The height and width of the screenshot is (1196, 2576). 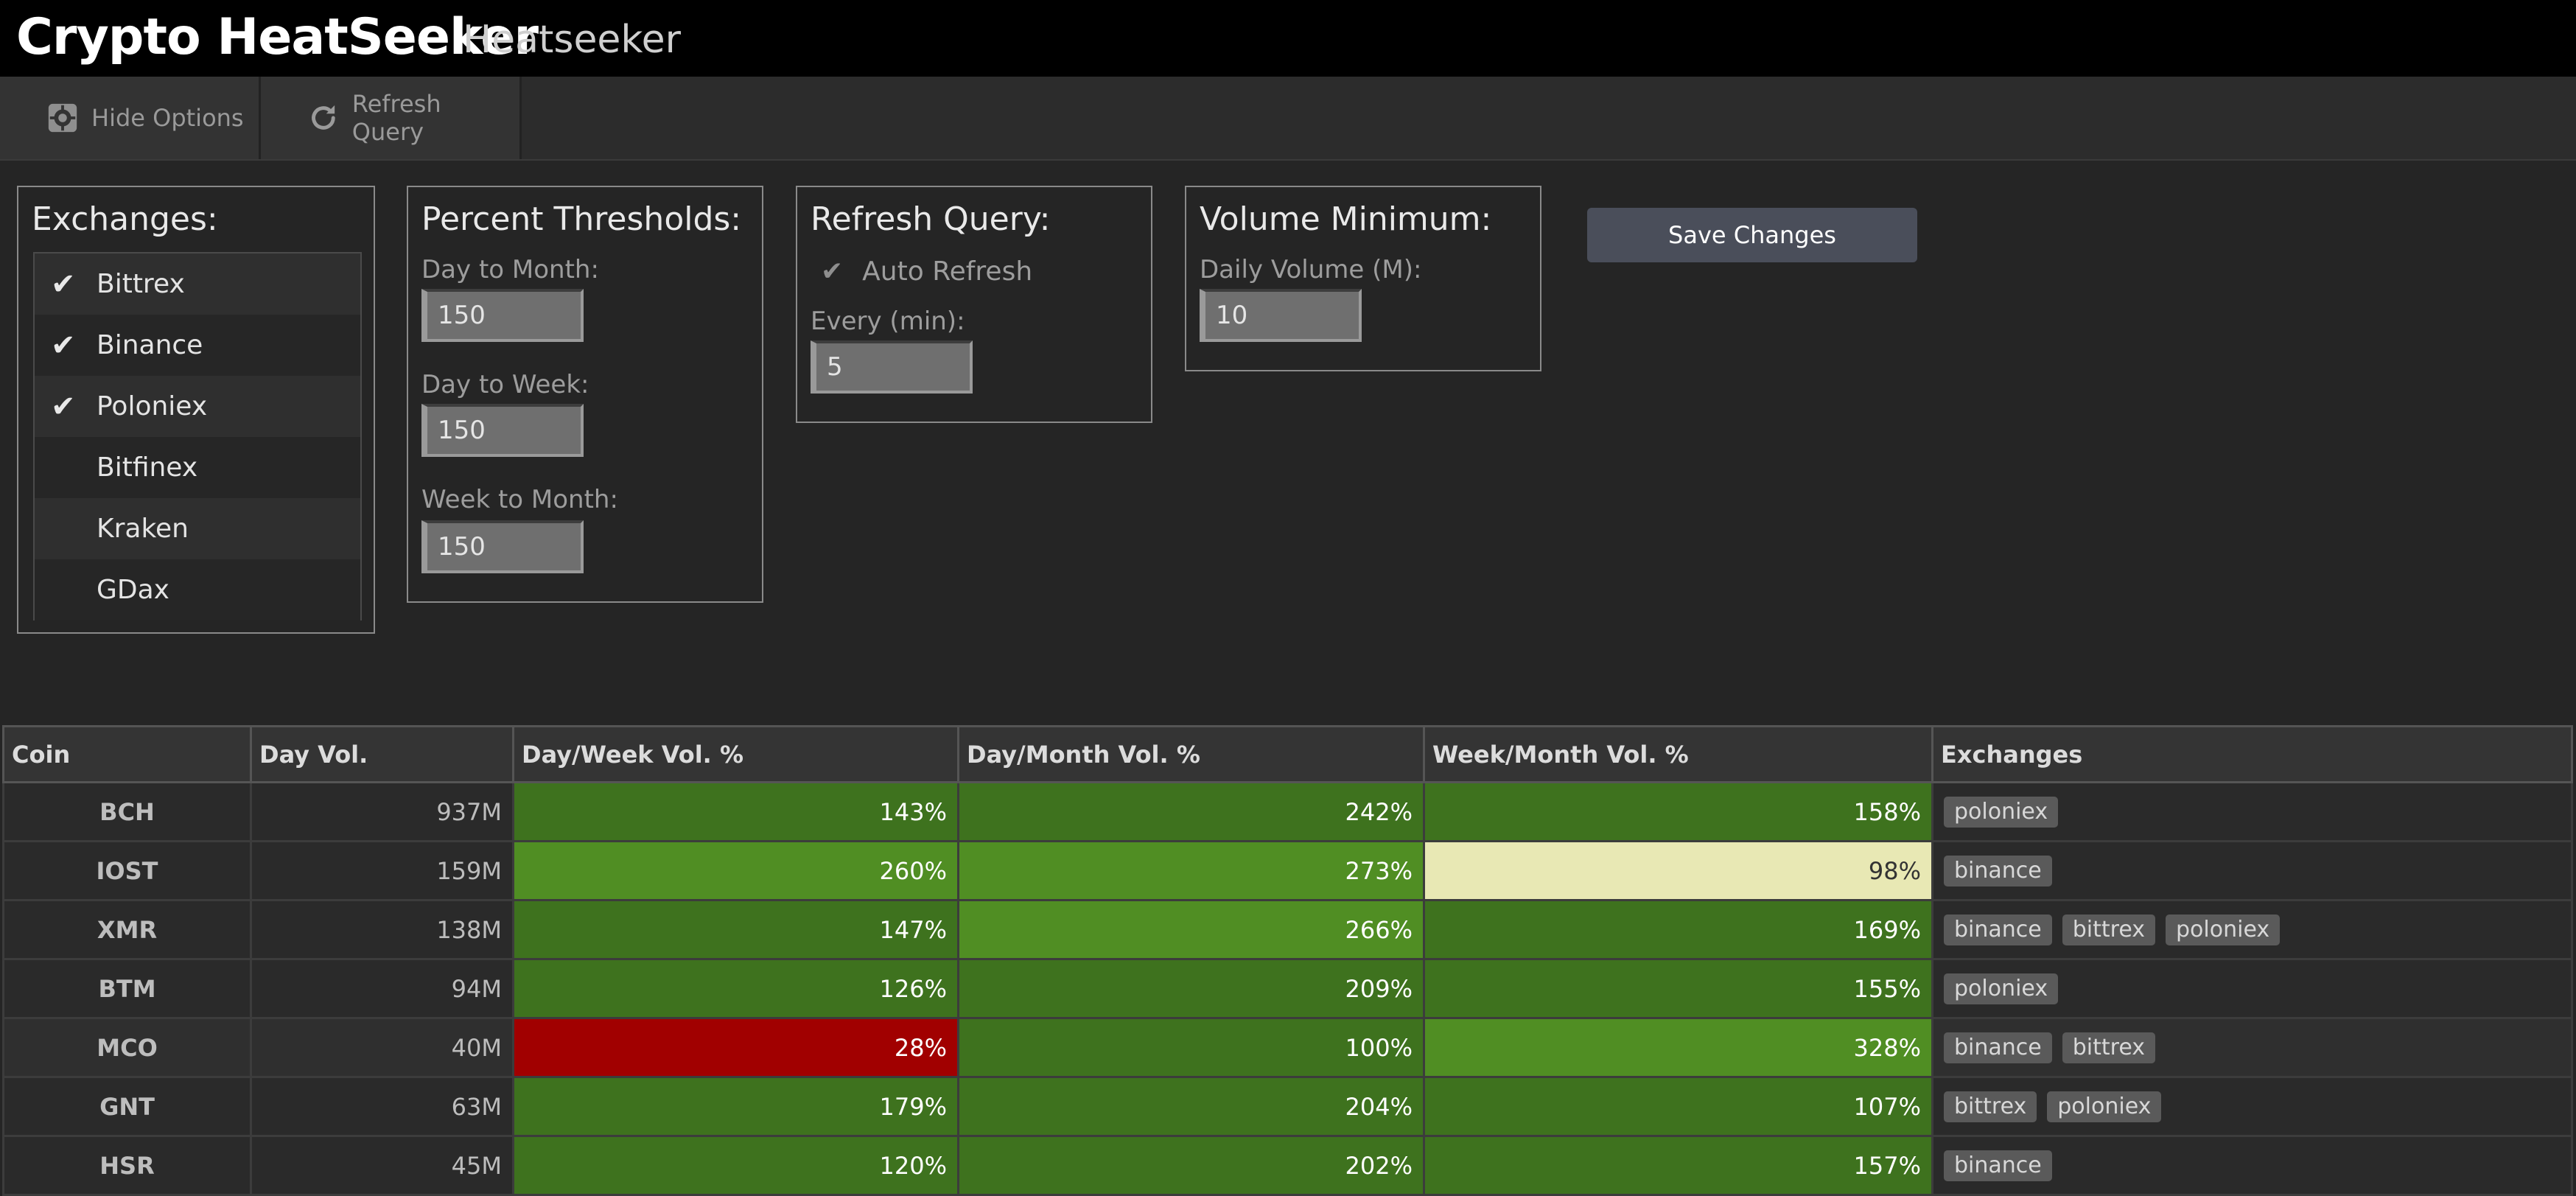 What do you see at coordinates (1311, 269) in the screenshot?
I see `daily-volume-label: Daily Volume (M):` at bounding box center [1311, 269].